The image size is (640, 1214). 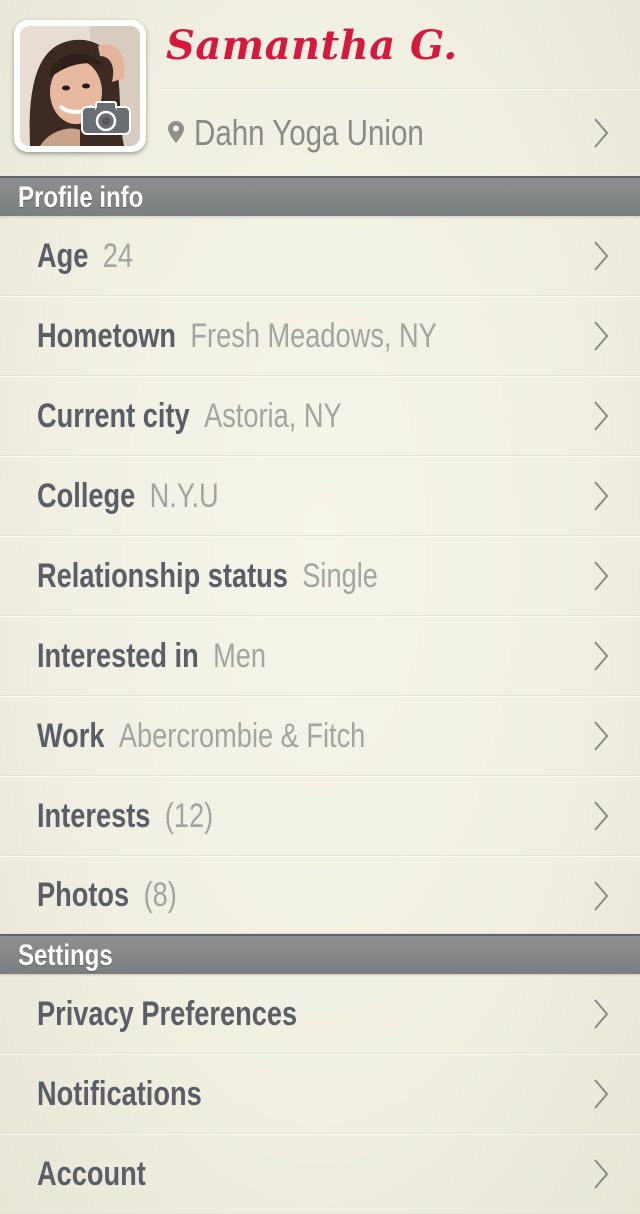 What do you see at coordinates (400, 88) in the screenshot?
I see `header-divider` at bounding box center [400, 88].